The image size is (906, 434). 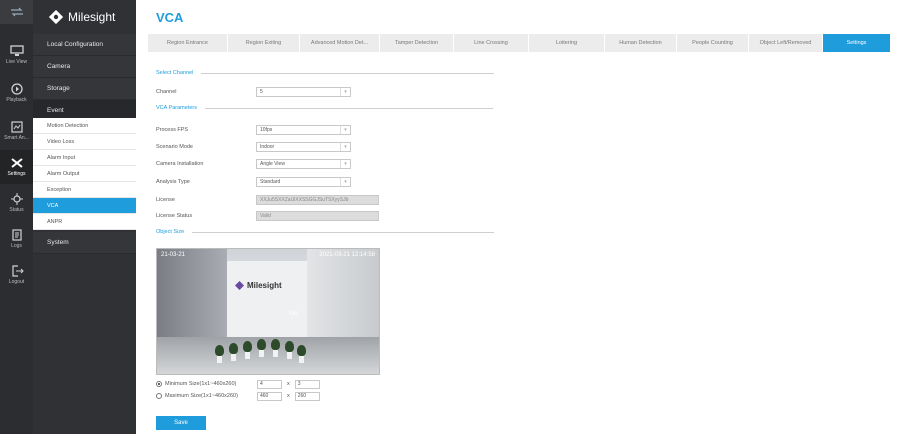 I want to click on brand-logo: Milesight, so click(x=84, y=17).